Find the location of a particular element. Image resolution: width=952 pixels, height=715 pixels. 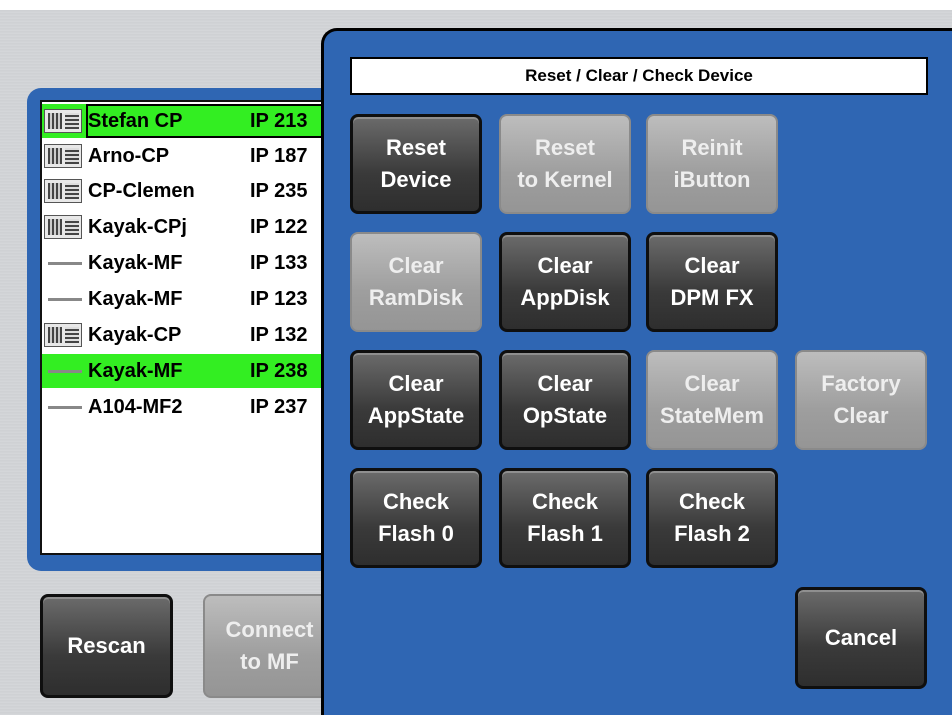

device-ip: IP 123 is located at coordinates (279, 299).